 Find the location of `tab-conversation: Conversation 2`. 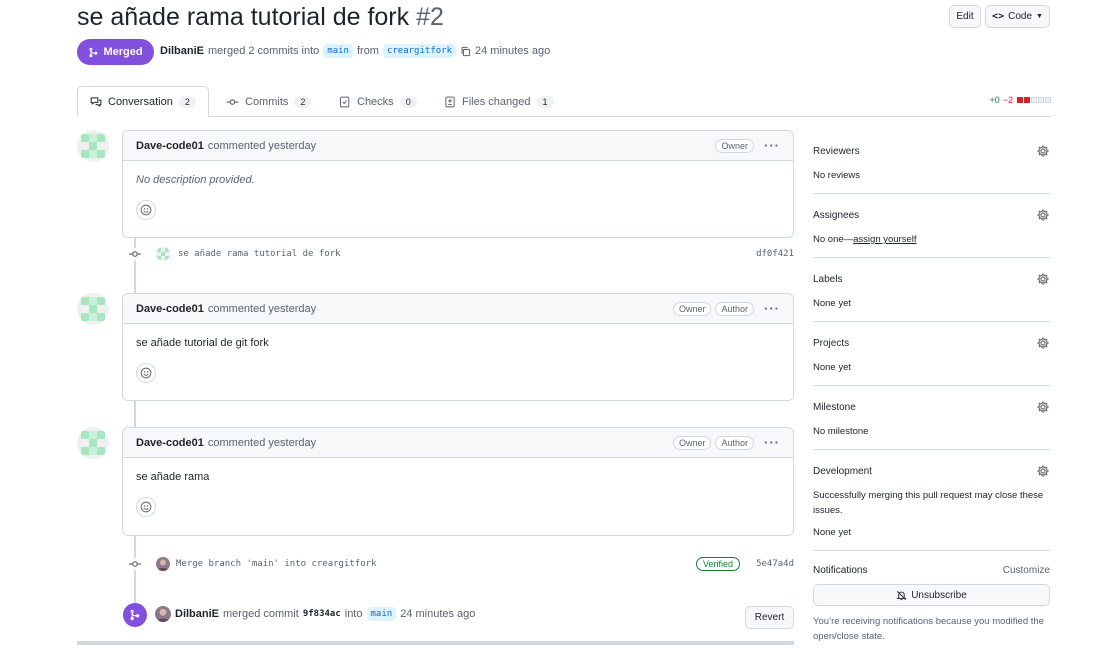

tab-conversation: Conversation 2 is located at coordinates (143, 101).